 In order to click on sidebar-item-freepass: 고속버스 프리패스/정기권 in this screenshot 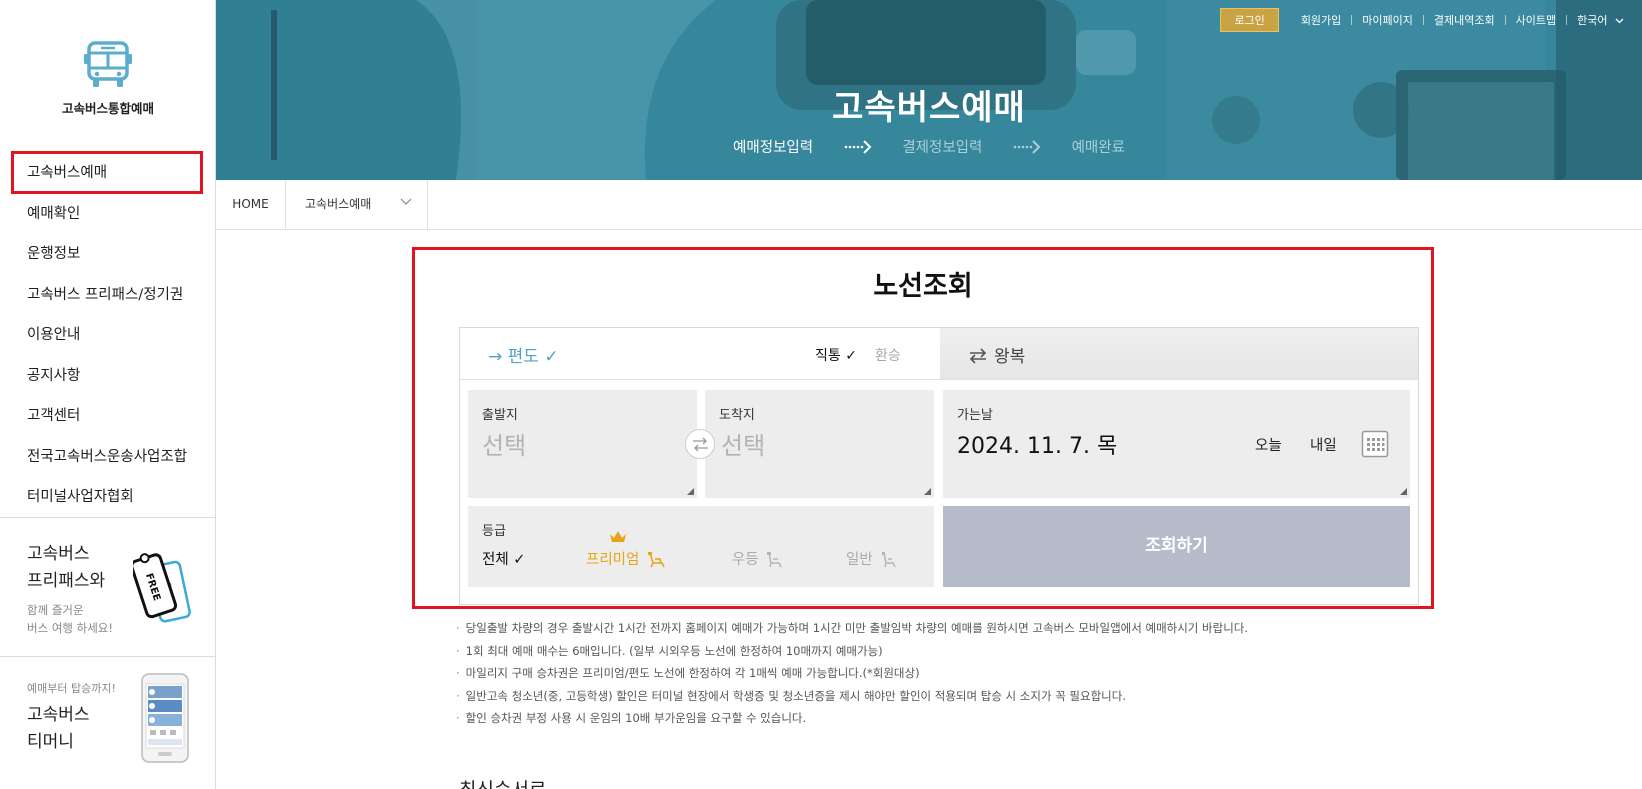, I will do `click(108, 295)`.